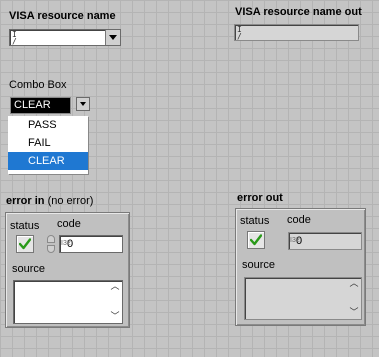 The width and height of the screenshot is (379, 357). I want to click on error-out-source-label: source, so click(259, 265).